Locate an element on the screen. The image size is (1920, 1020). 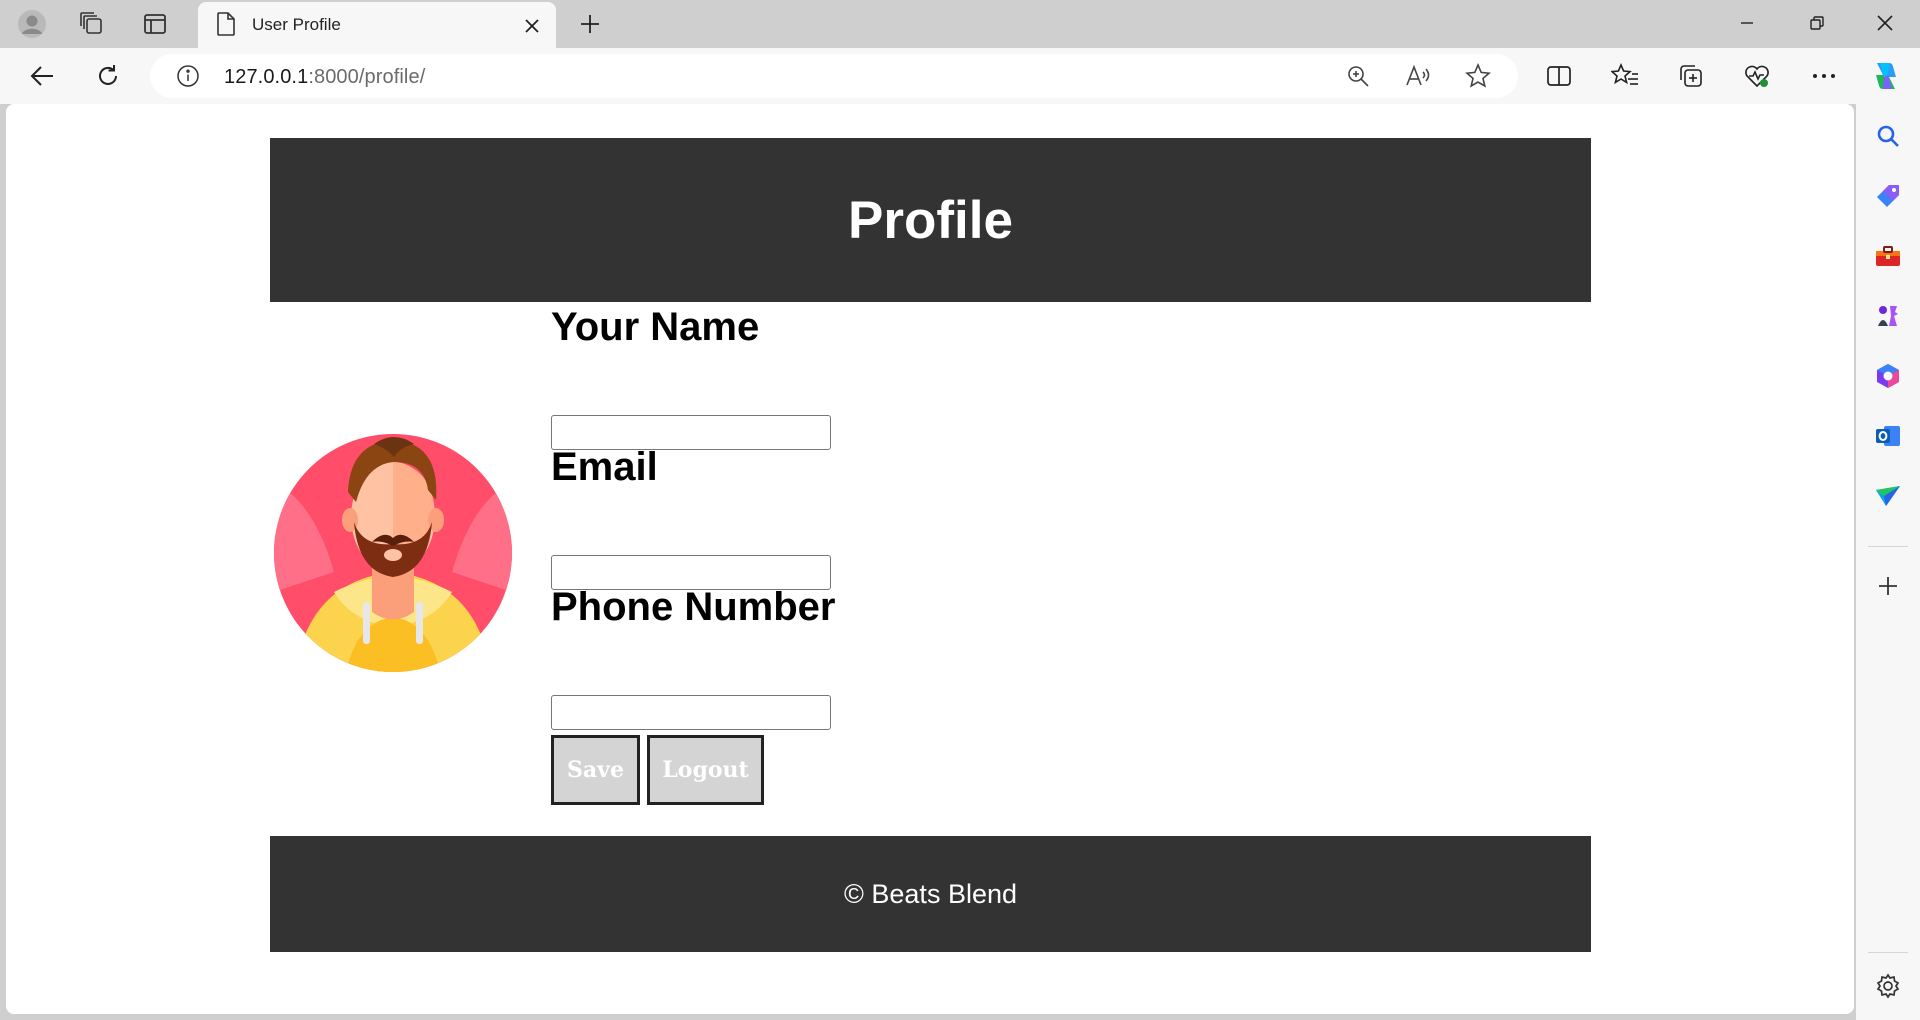
save-button: Save is located at coordinates (595, 770).